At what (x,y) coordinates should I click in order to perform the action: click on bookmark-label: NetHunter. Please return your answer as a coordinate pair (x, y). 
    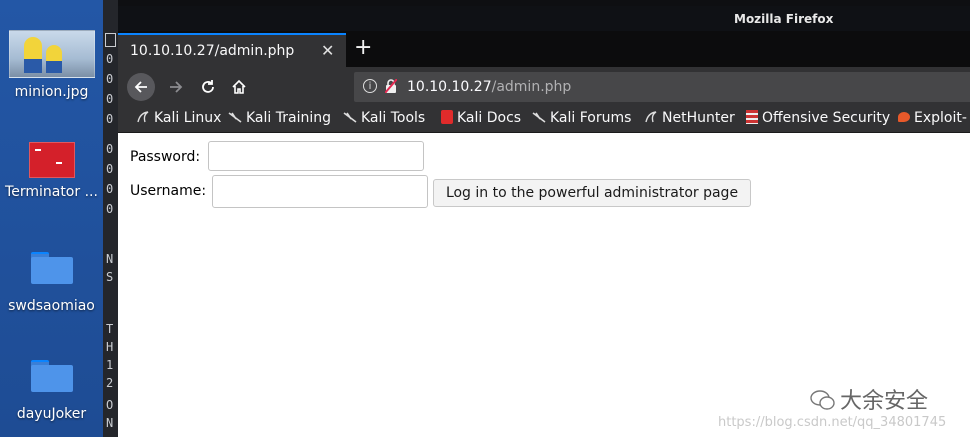
    Looking at the image, I should click on (698, 118).